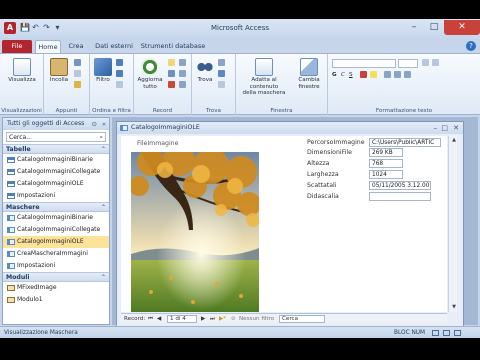  Describe the element at coordinates (10, 28) in the screenshot. I see `access-logo-icon: A` at that location.